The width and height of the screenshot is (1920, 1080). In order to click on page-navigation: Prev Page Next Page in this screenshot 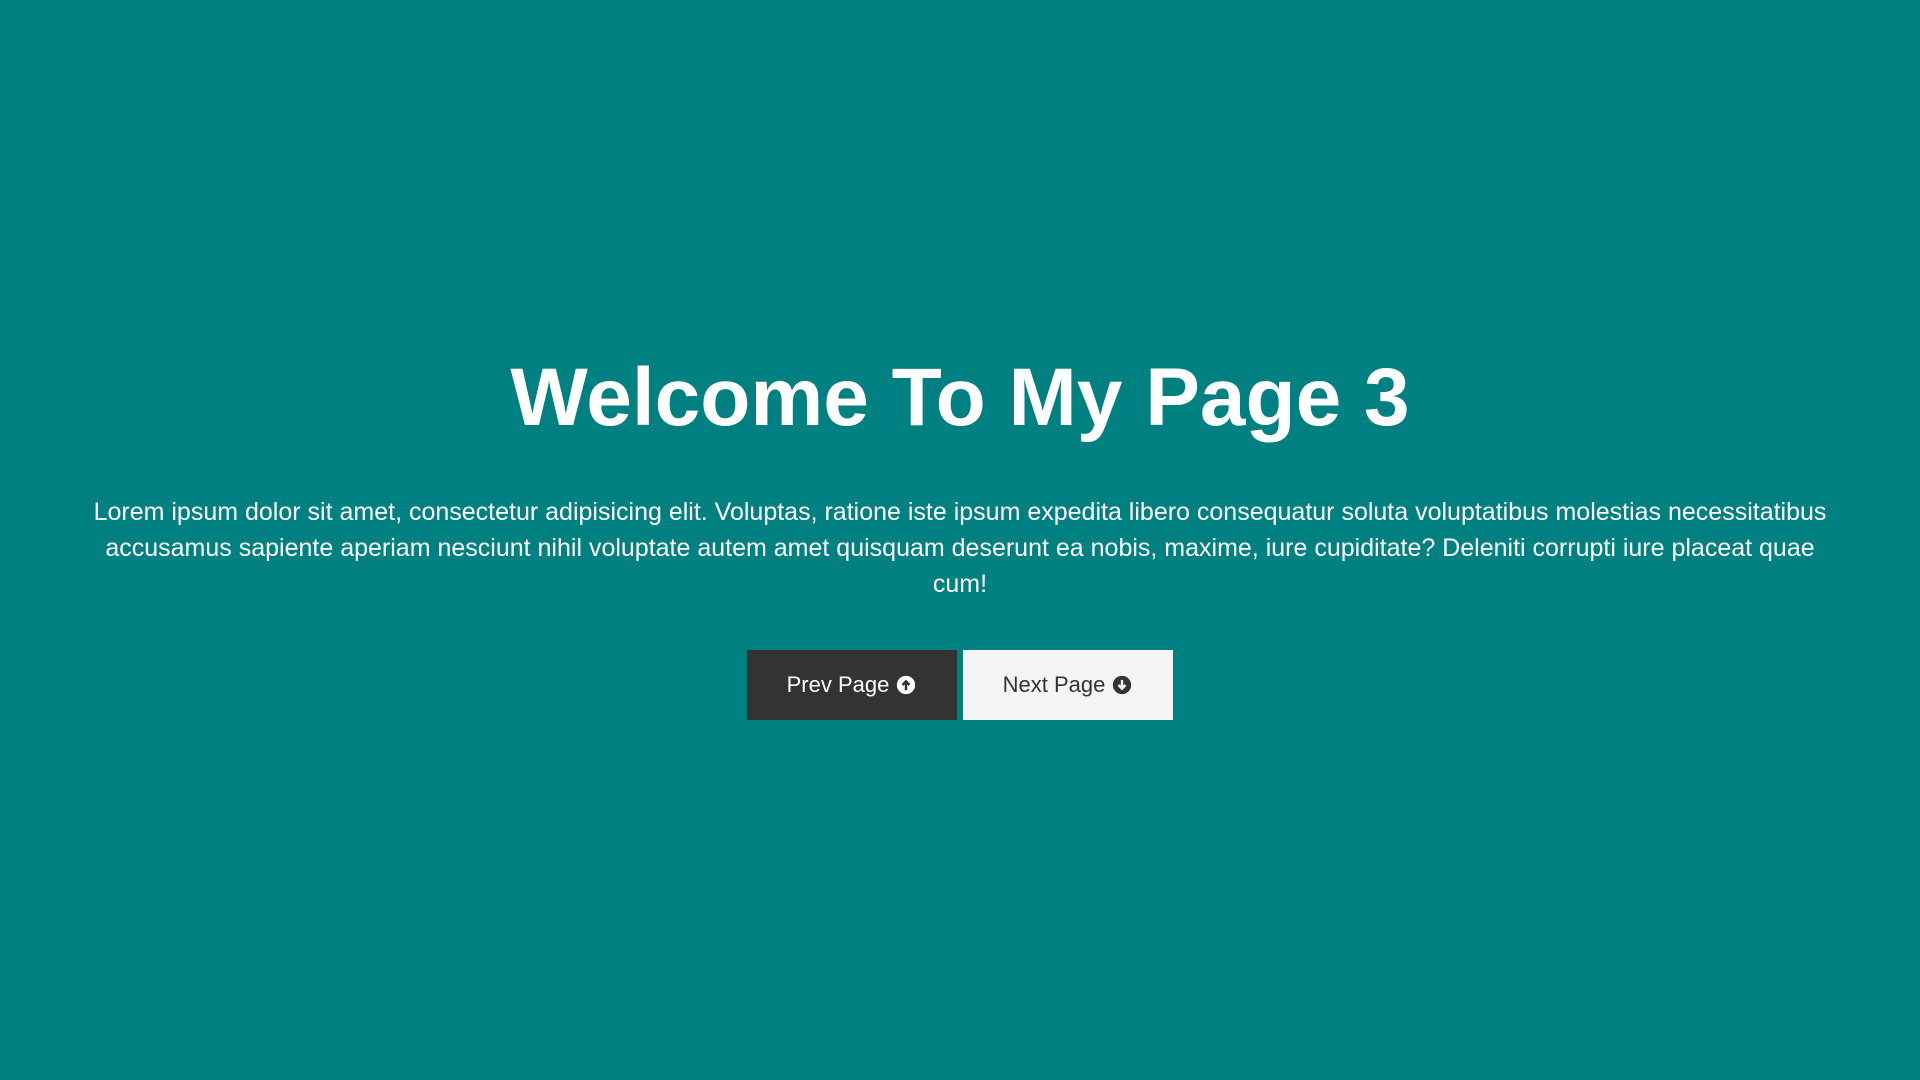, I will do `click(960, 685)`.